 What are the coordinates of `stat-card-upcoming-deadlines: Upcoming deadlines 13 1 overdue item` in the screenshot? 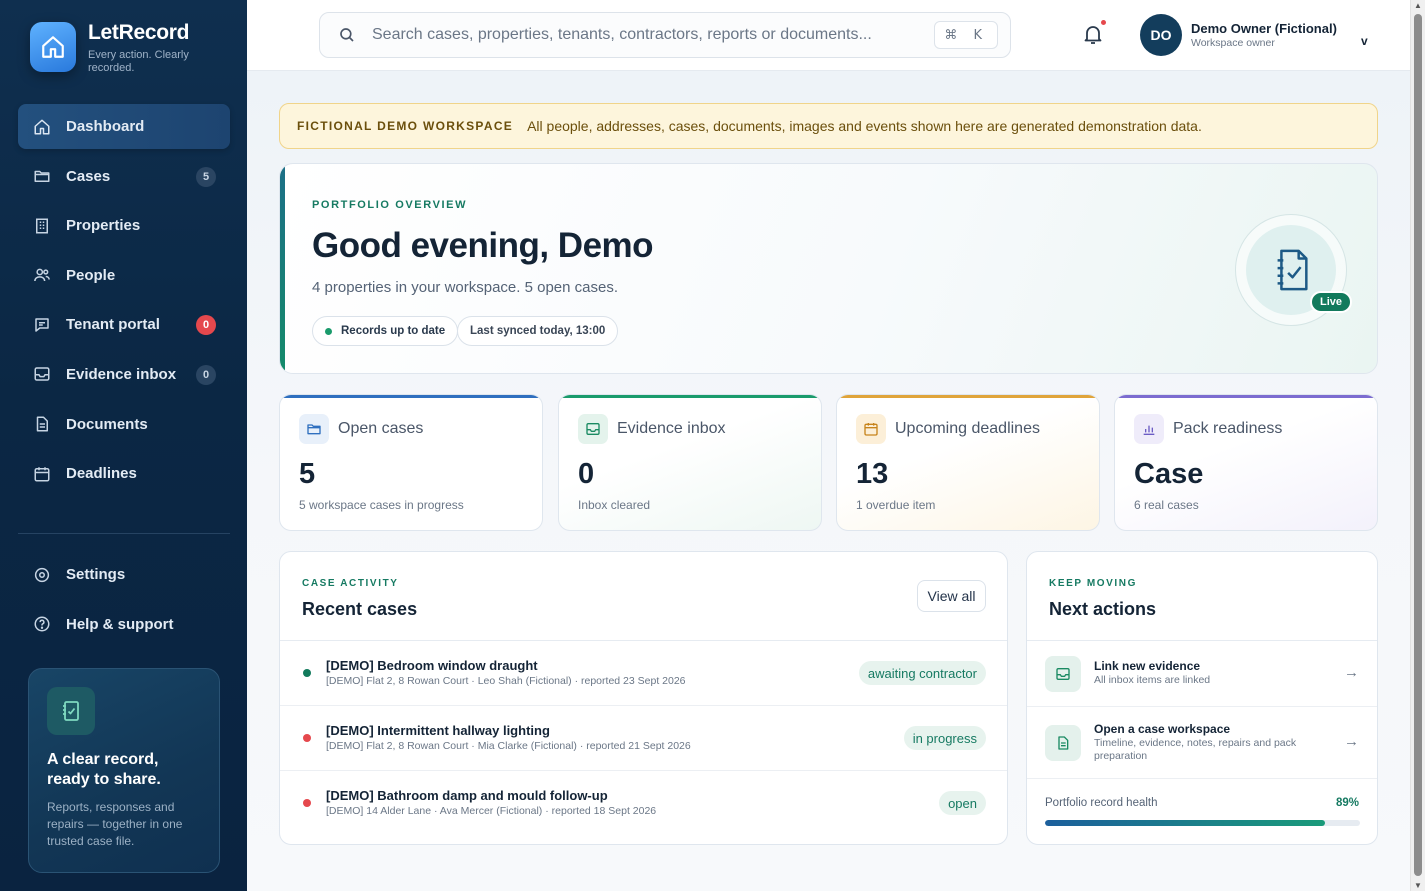 It's located at (968, 462).